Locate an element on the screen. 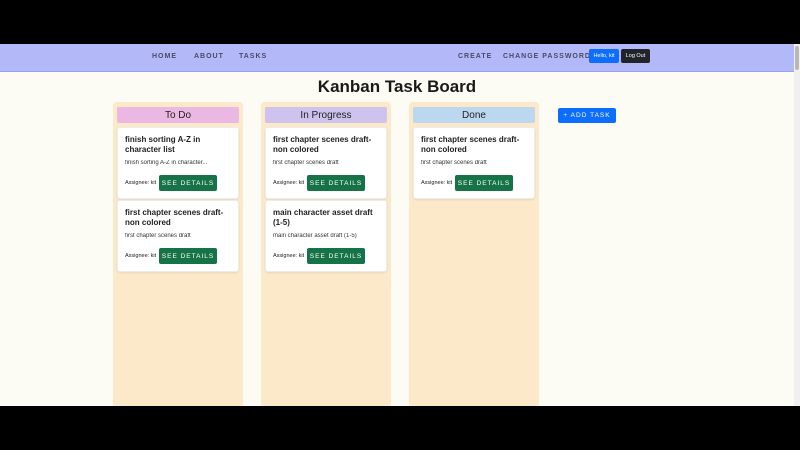 The image size is (800, 450). nav-create-link: CREATE is located at coordinates (475, 56).